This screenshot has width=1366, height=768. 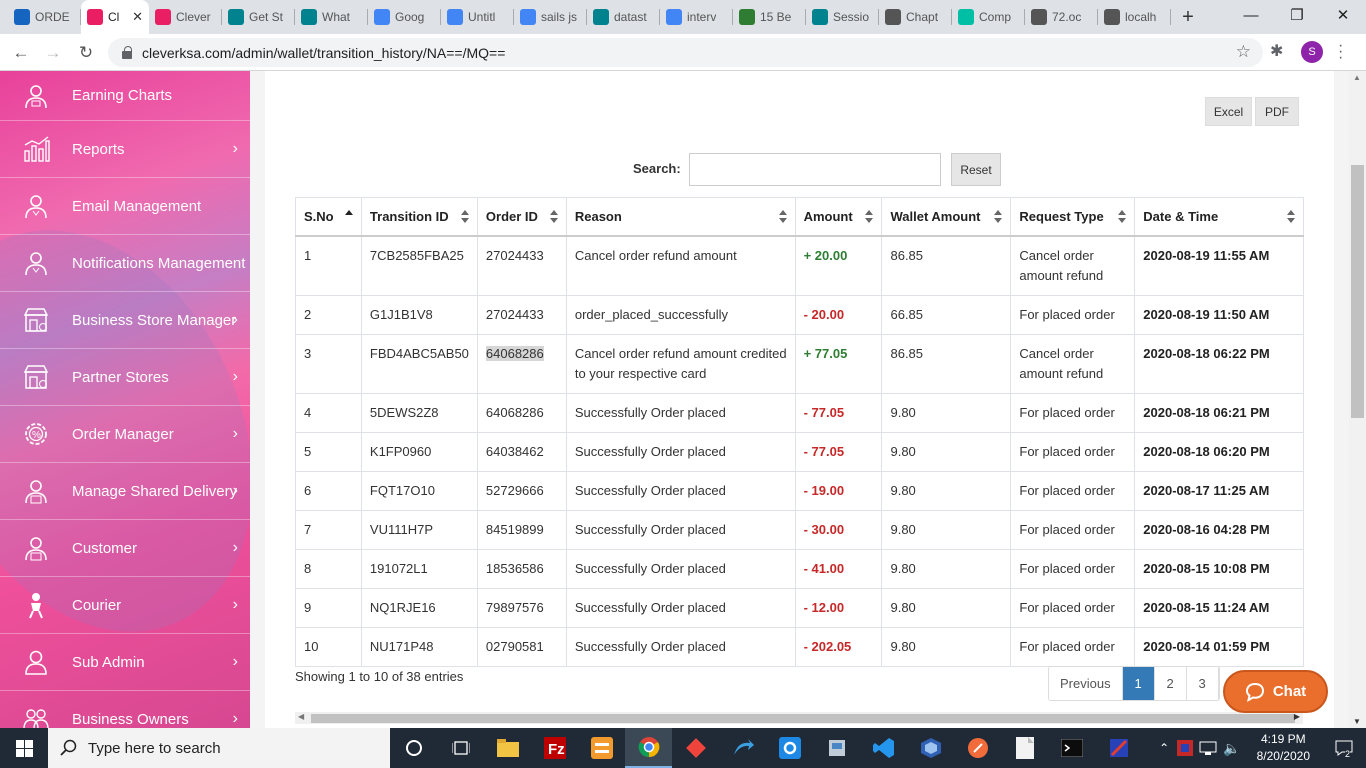 I want to click on browser-tab: datast, so click(x=623, y=17).